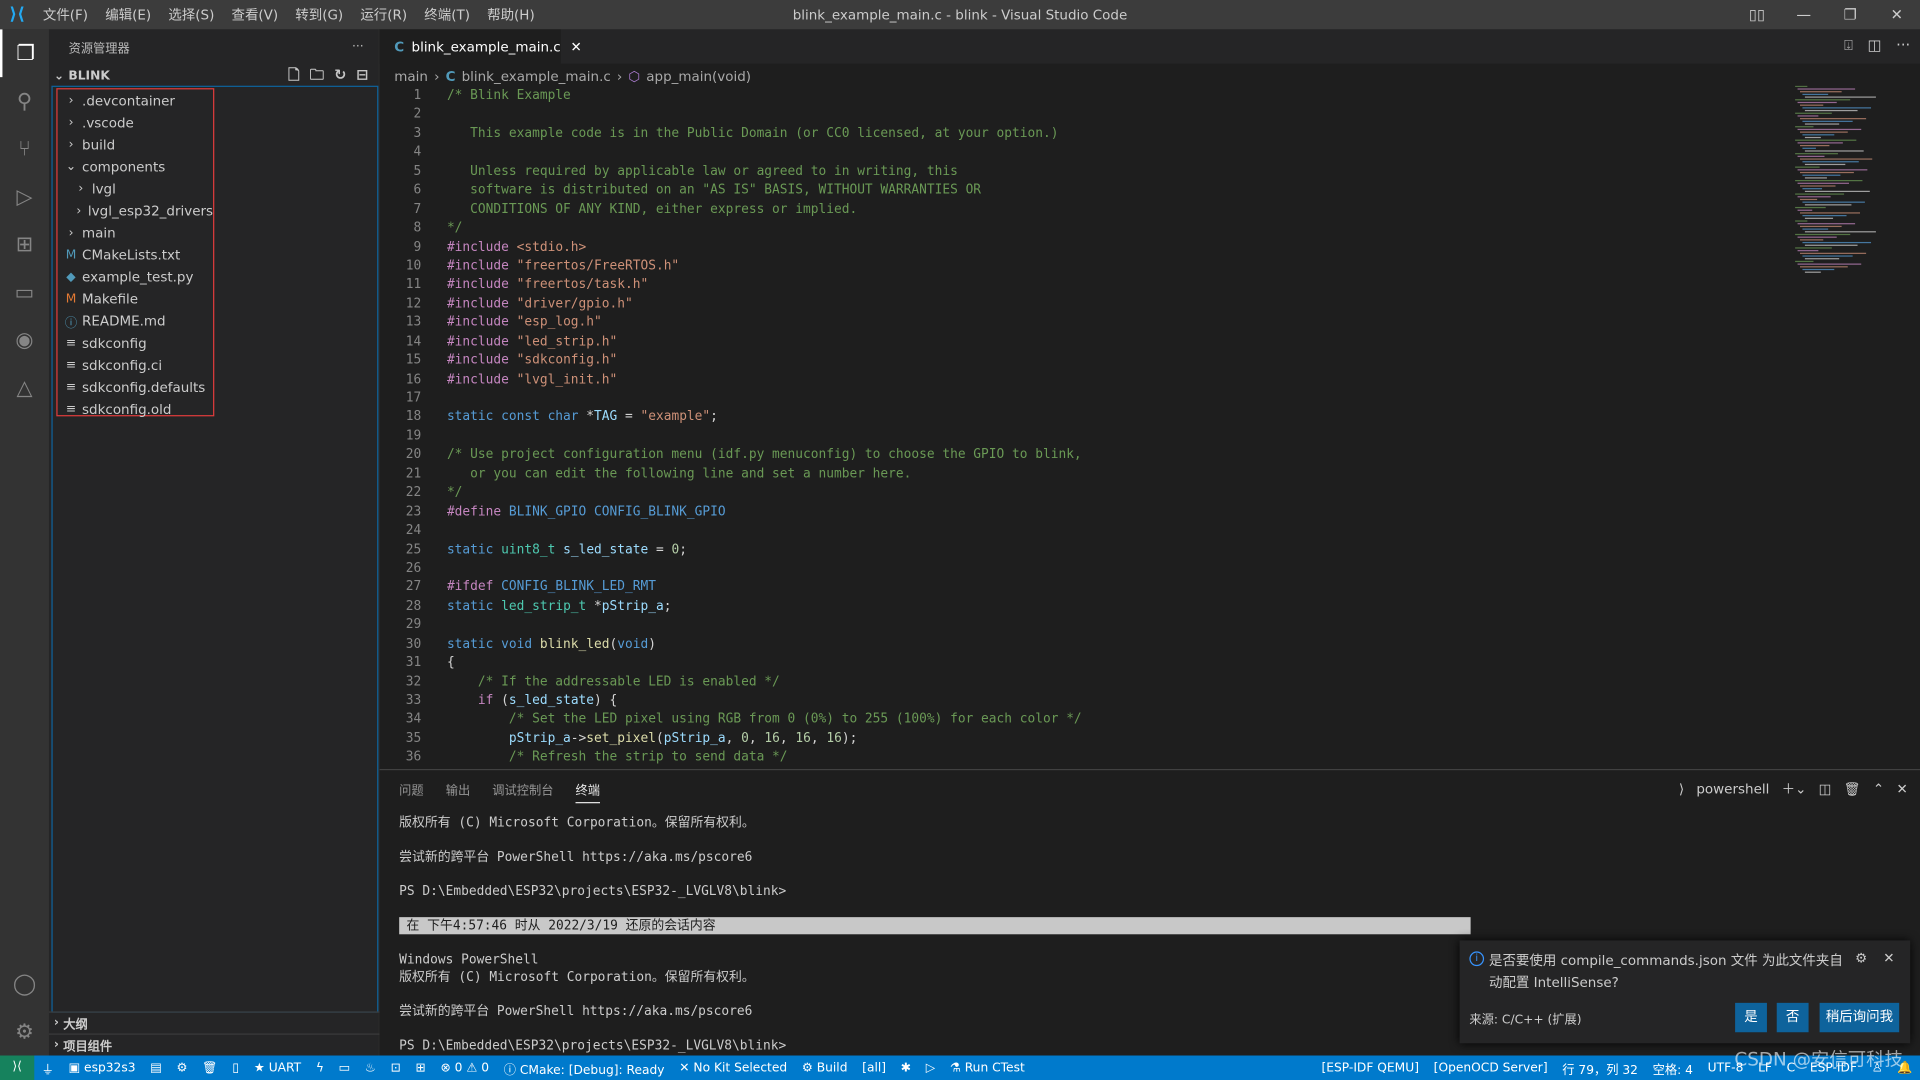 This screenshot has width=1920, height=1080. Describe the element at coordinates (474, 606) in the screenshot. I see `code-token: static` at that location.